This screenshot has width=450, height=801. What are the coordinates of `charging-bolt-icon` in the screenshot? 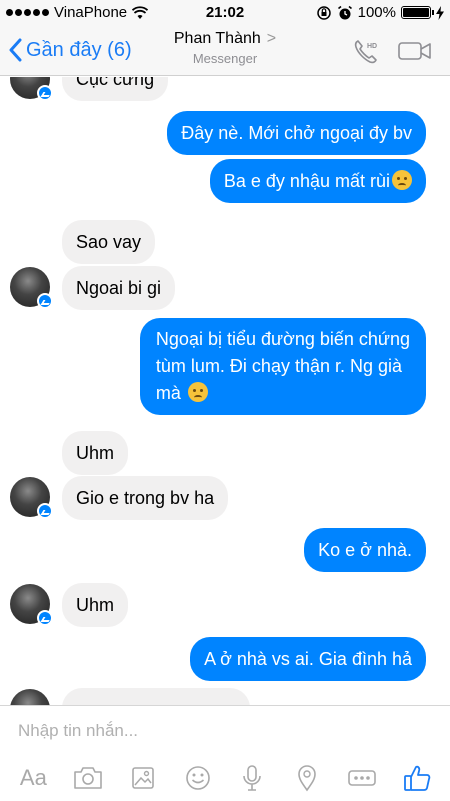 It's located at (440, 12).